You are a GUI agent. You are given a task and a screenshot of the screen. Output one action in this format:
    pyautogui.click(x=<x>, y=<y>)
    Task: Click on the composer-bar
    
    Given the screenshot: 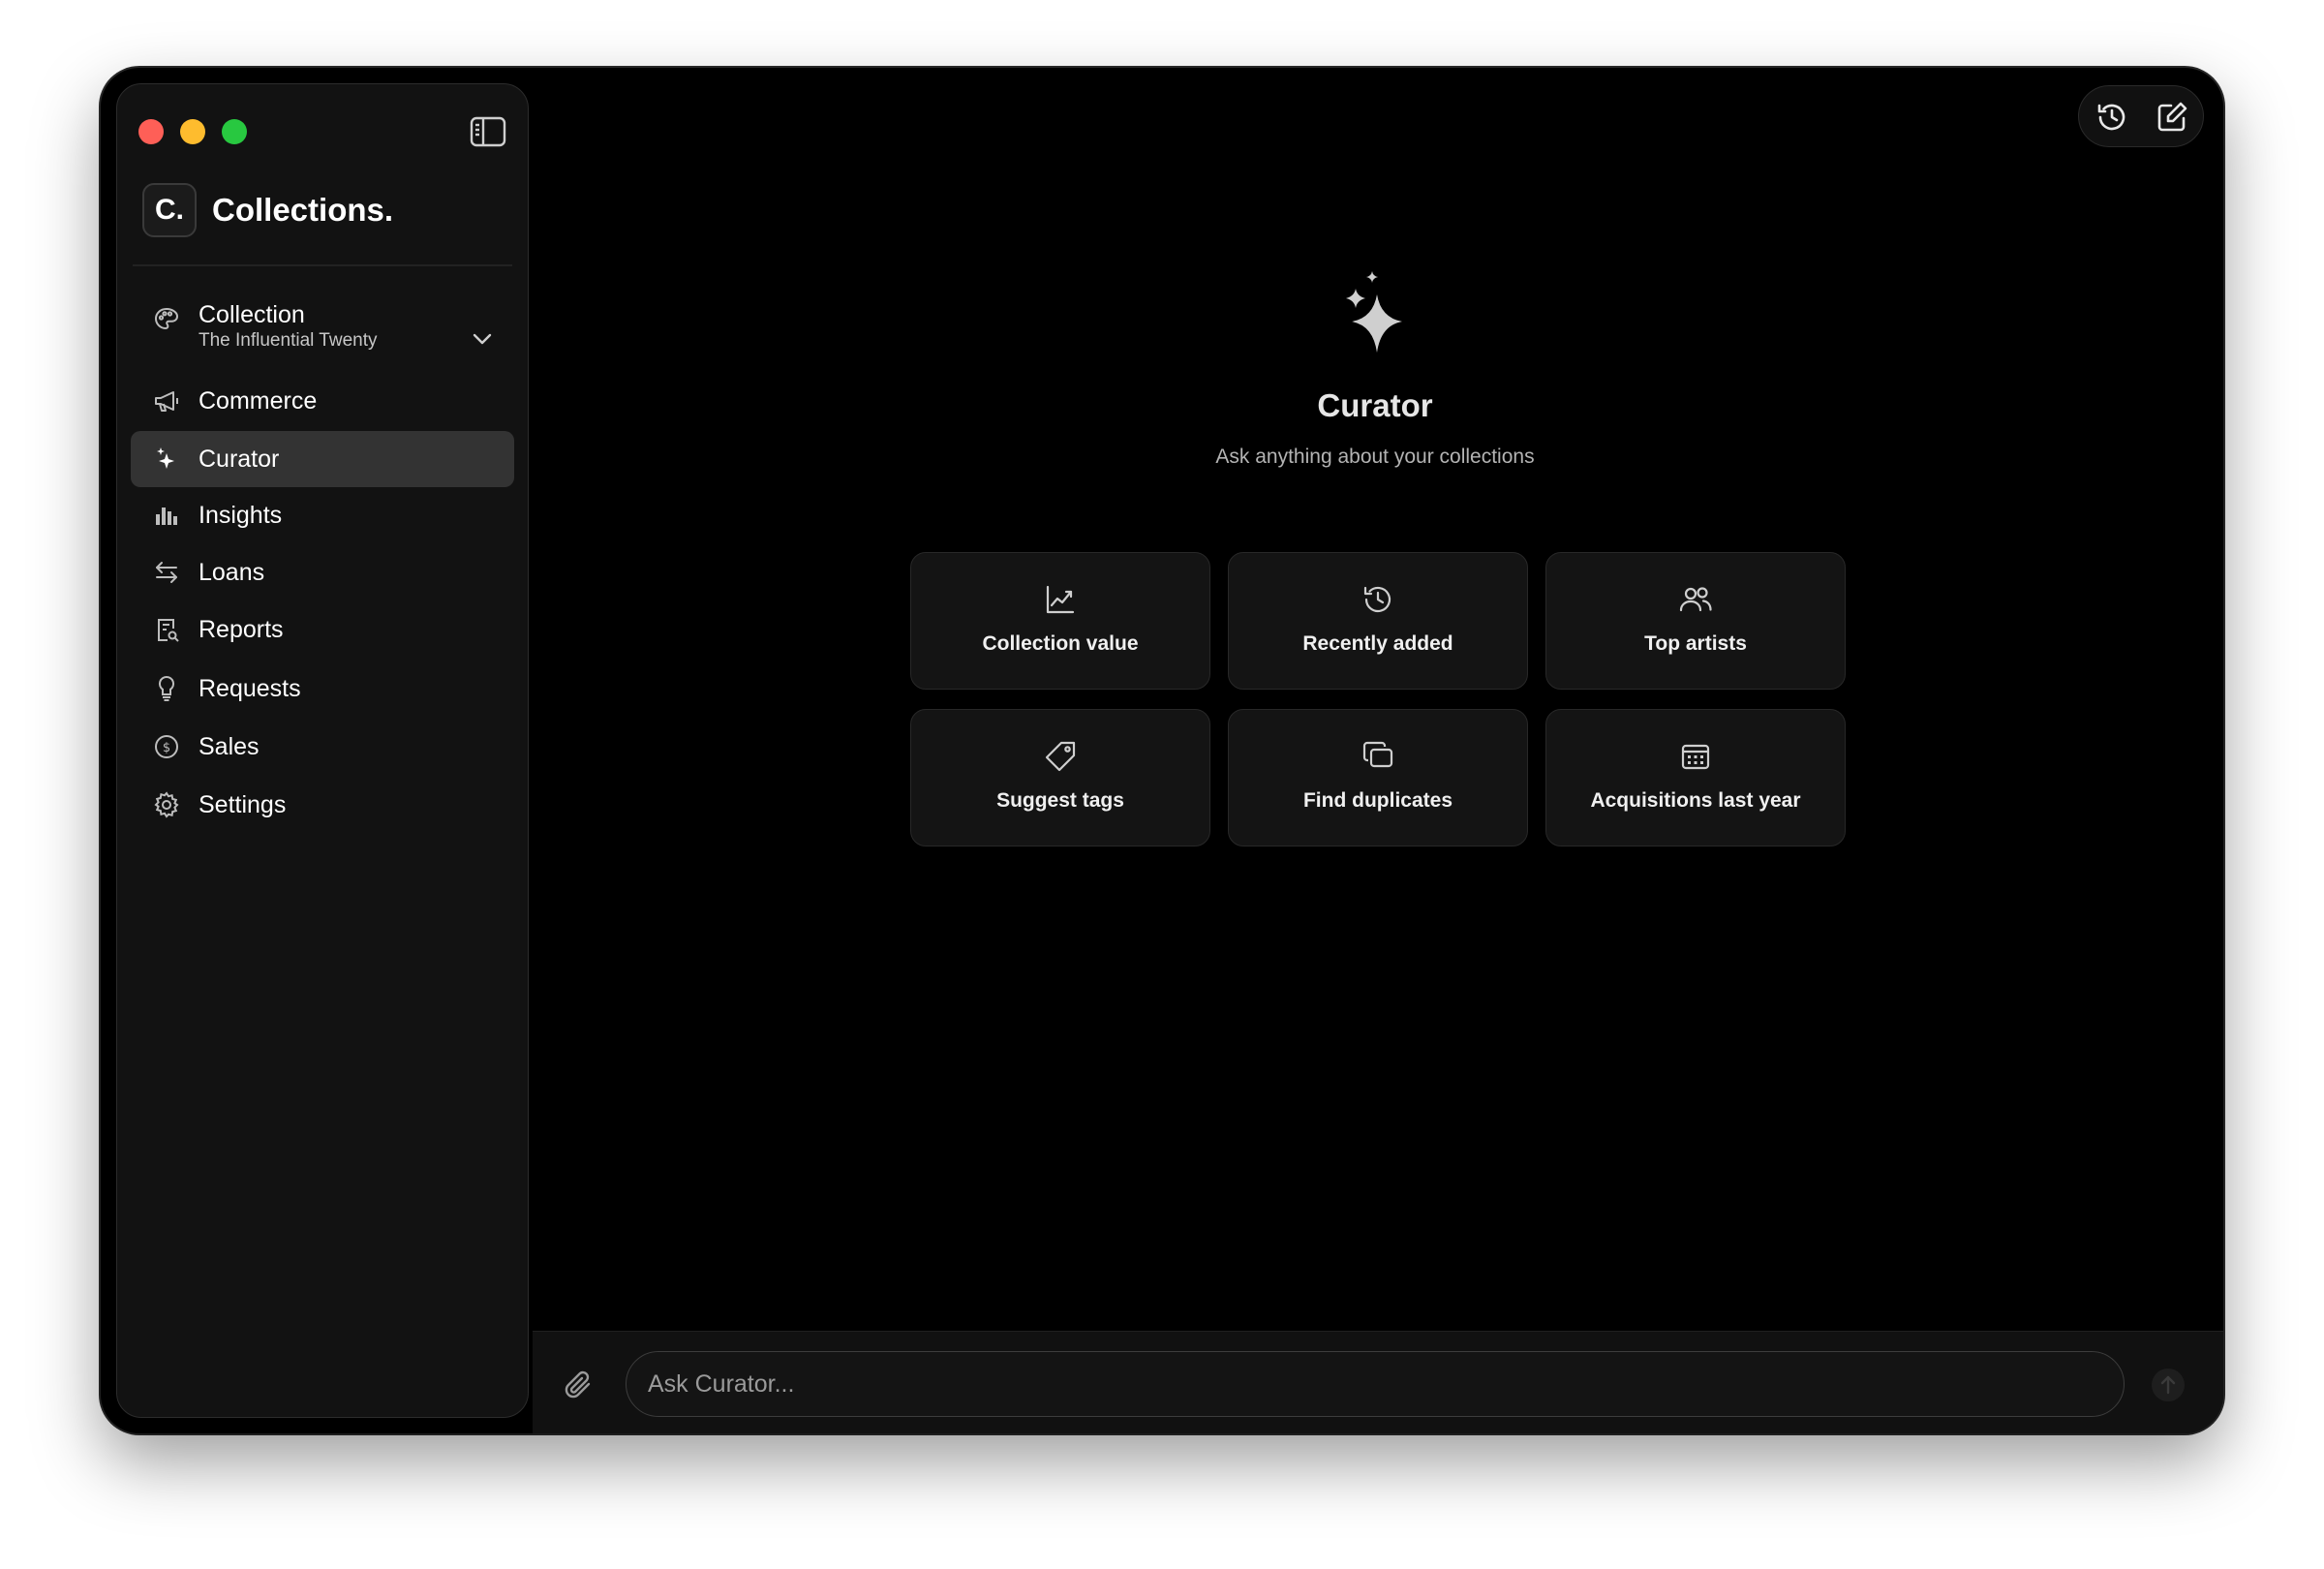 What is the action you would take?
    pyautogui.click(x=1378, y=1382)
    